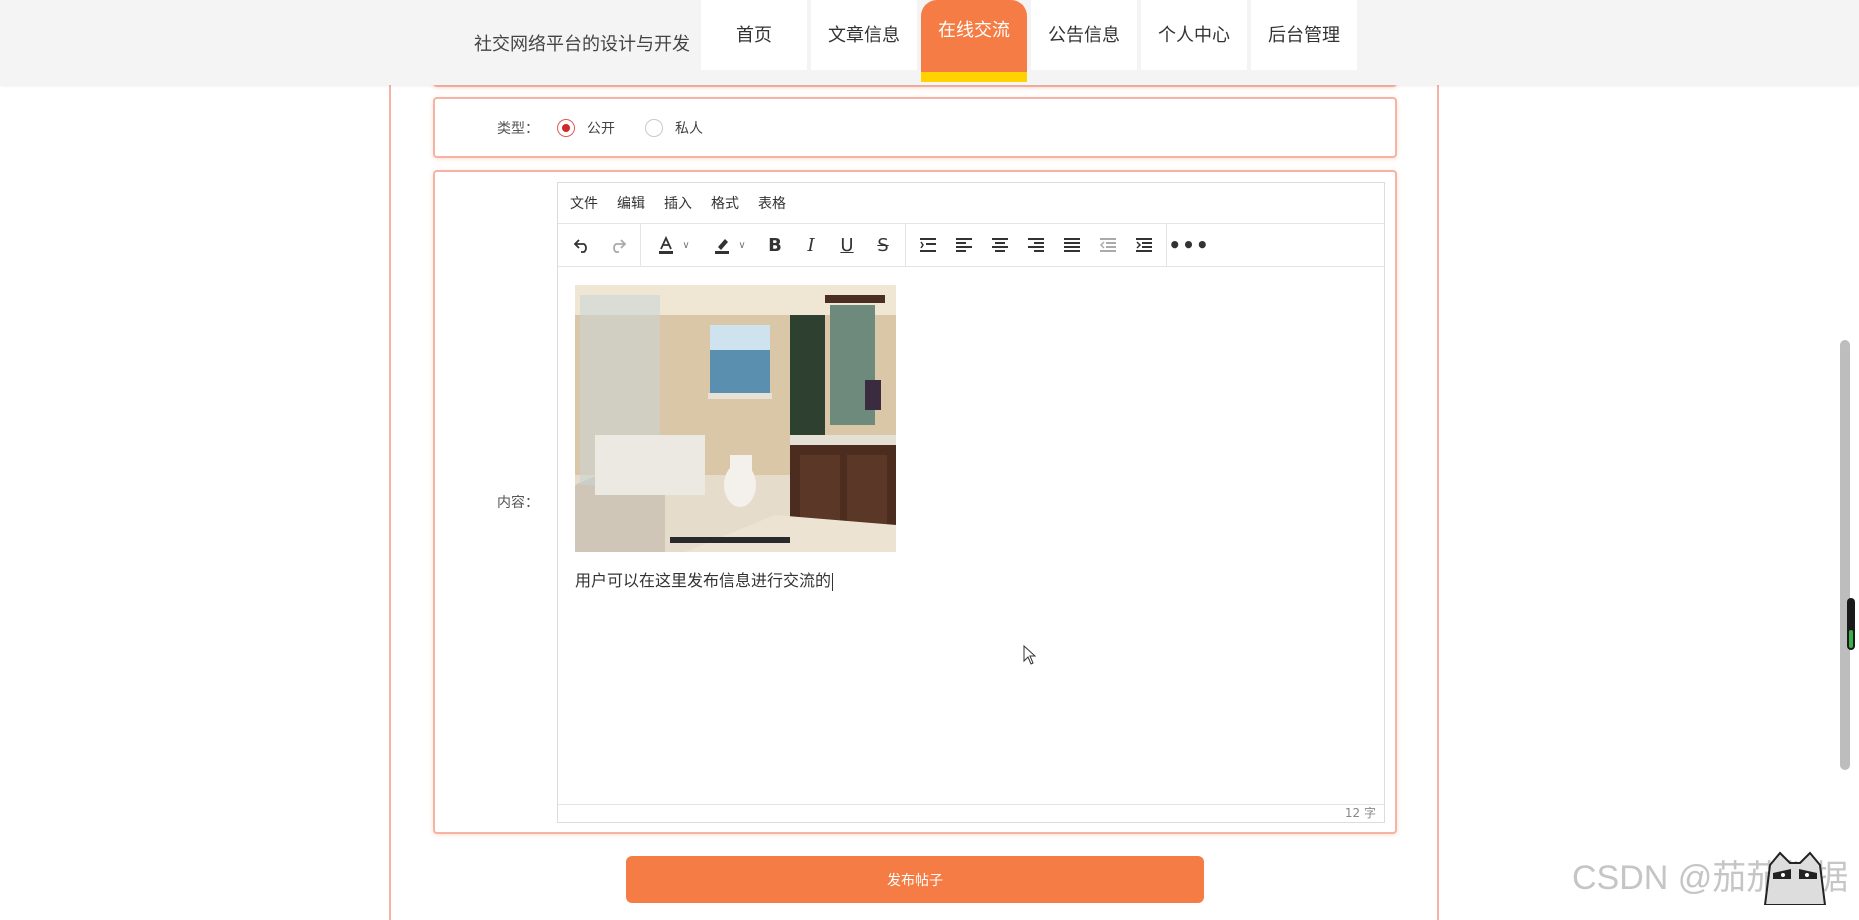  Describe the element at coordinates (1036, 245) in the screenshot. I see `align-right-icon` at that location.